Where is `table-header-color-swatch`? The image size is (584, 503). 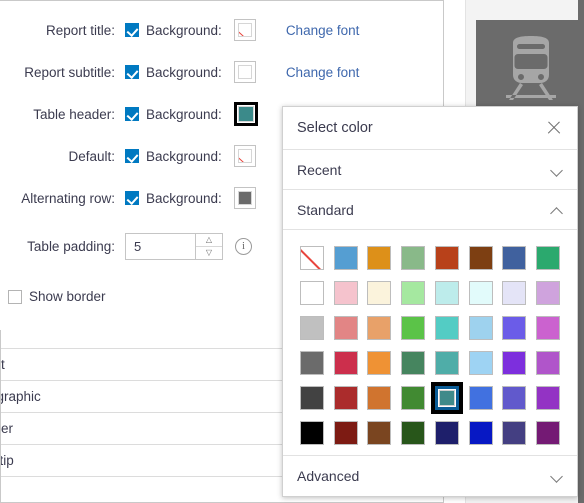
table-header-color-swatch is located at coordinates (245, 114).